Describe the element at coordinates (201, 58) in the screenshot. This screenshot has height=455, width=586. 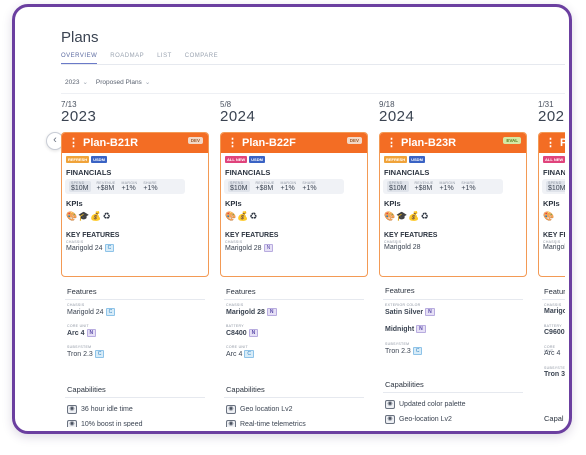
I see `tab-compare: COMPARE` at that location.